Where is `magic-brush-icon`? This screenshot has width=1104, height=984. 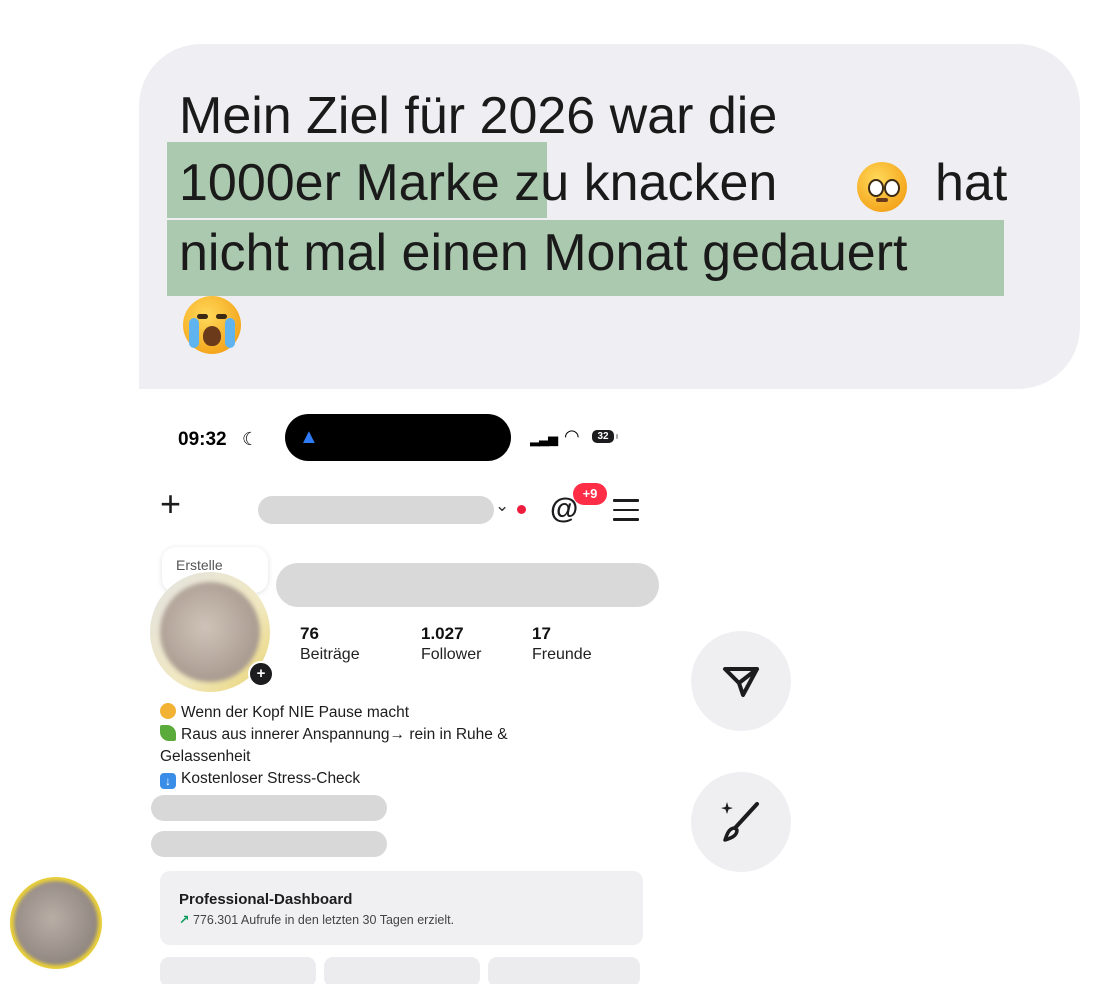 magic-brush-icon is located at coordinates (740, 822).